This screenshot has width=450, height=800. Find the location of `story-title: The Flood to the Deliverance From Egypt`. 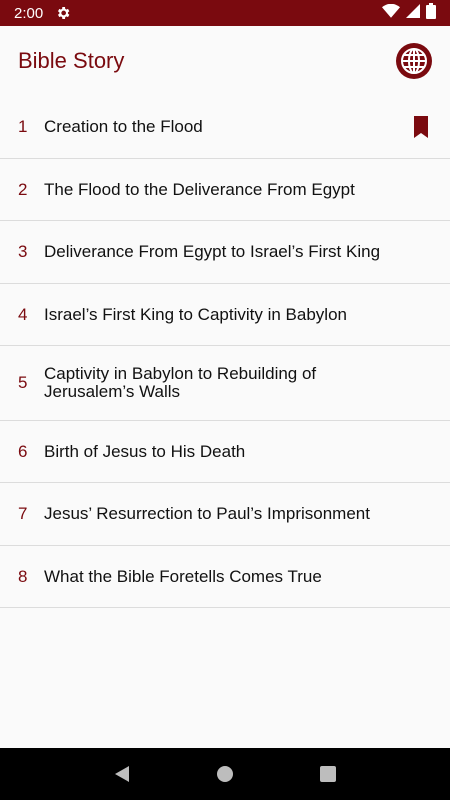

story-title: The Flood to the Deliverance From Egypt is located at coordinates (199, 189).